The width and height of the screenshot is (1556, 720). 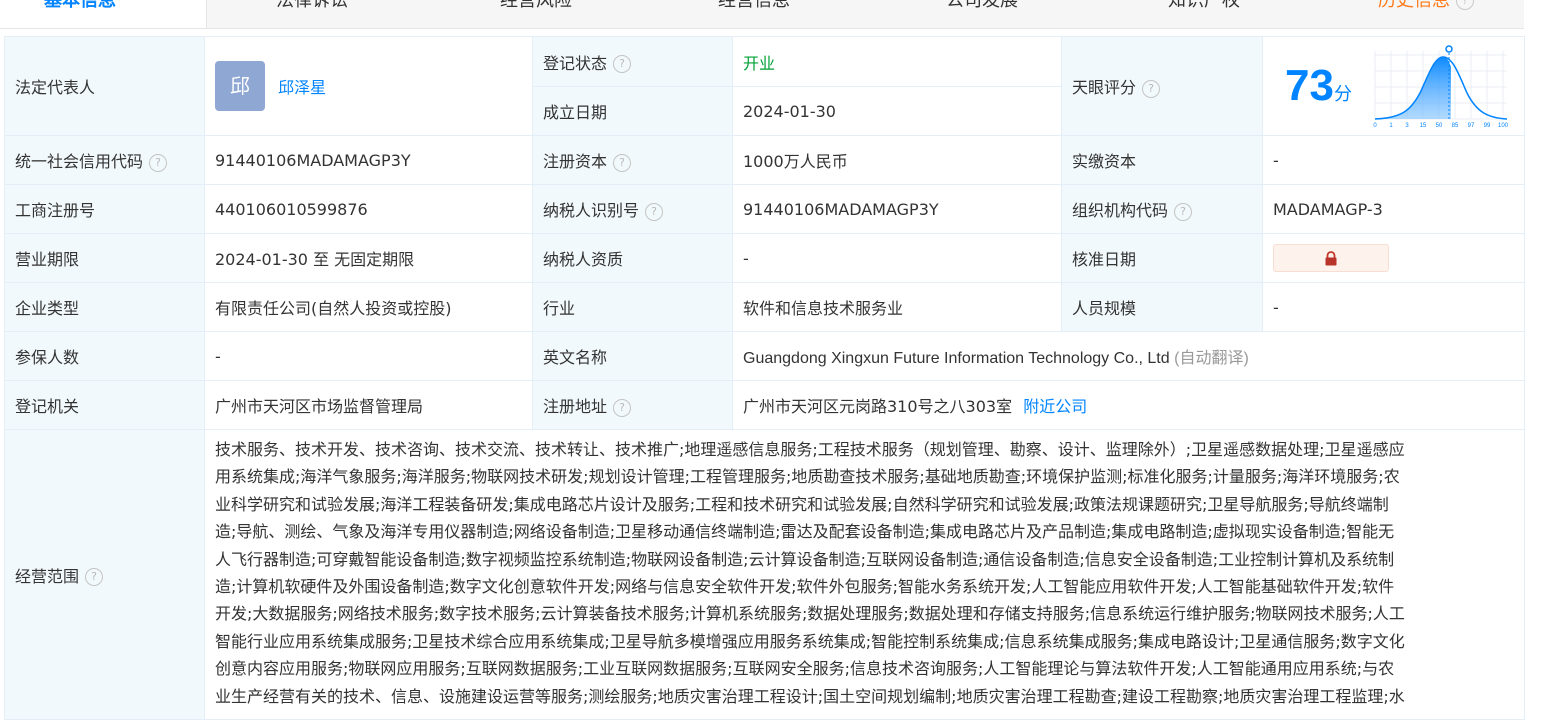 What do you see at coordinates (762, 14) in the screenshot?
I see `tab-bar: 基本信息48 法律诉讼 经营风险 经营信息6 公司发展 知识产权 历史信息?` at bounding box center [762, 14].